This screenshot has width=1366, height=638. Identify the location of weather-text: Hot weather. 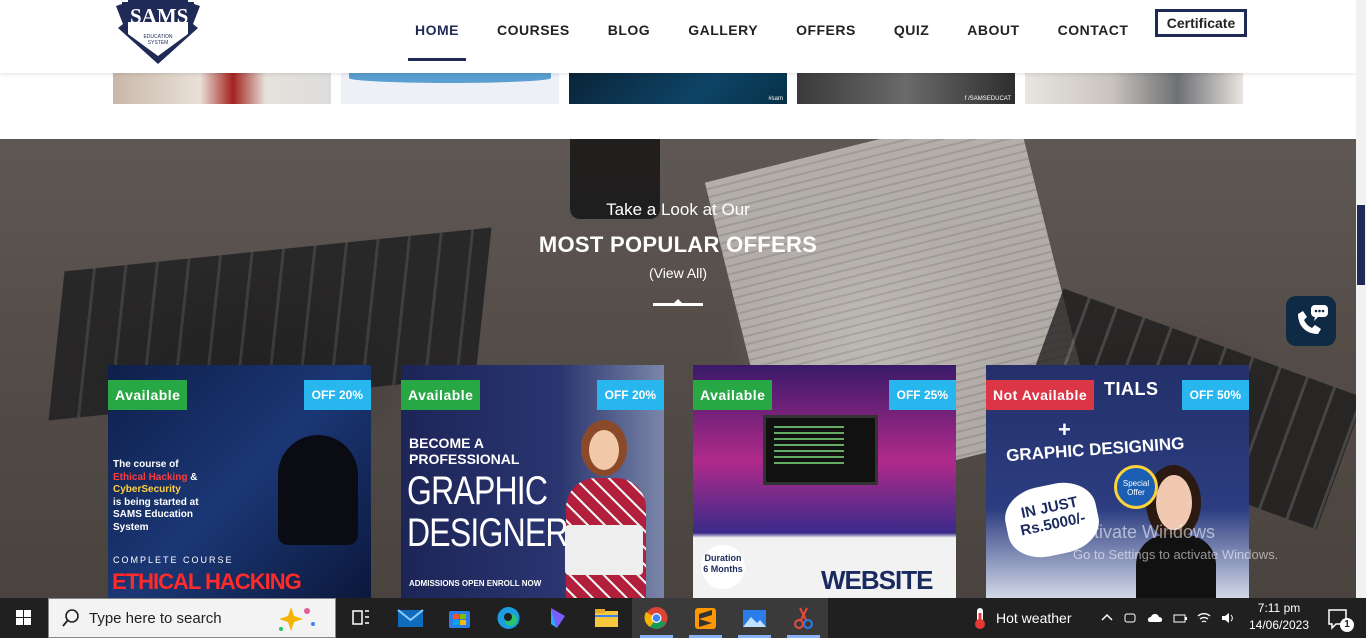
(1034, 618).